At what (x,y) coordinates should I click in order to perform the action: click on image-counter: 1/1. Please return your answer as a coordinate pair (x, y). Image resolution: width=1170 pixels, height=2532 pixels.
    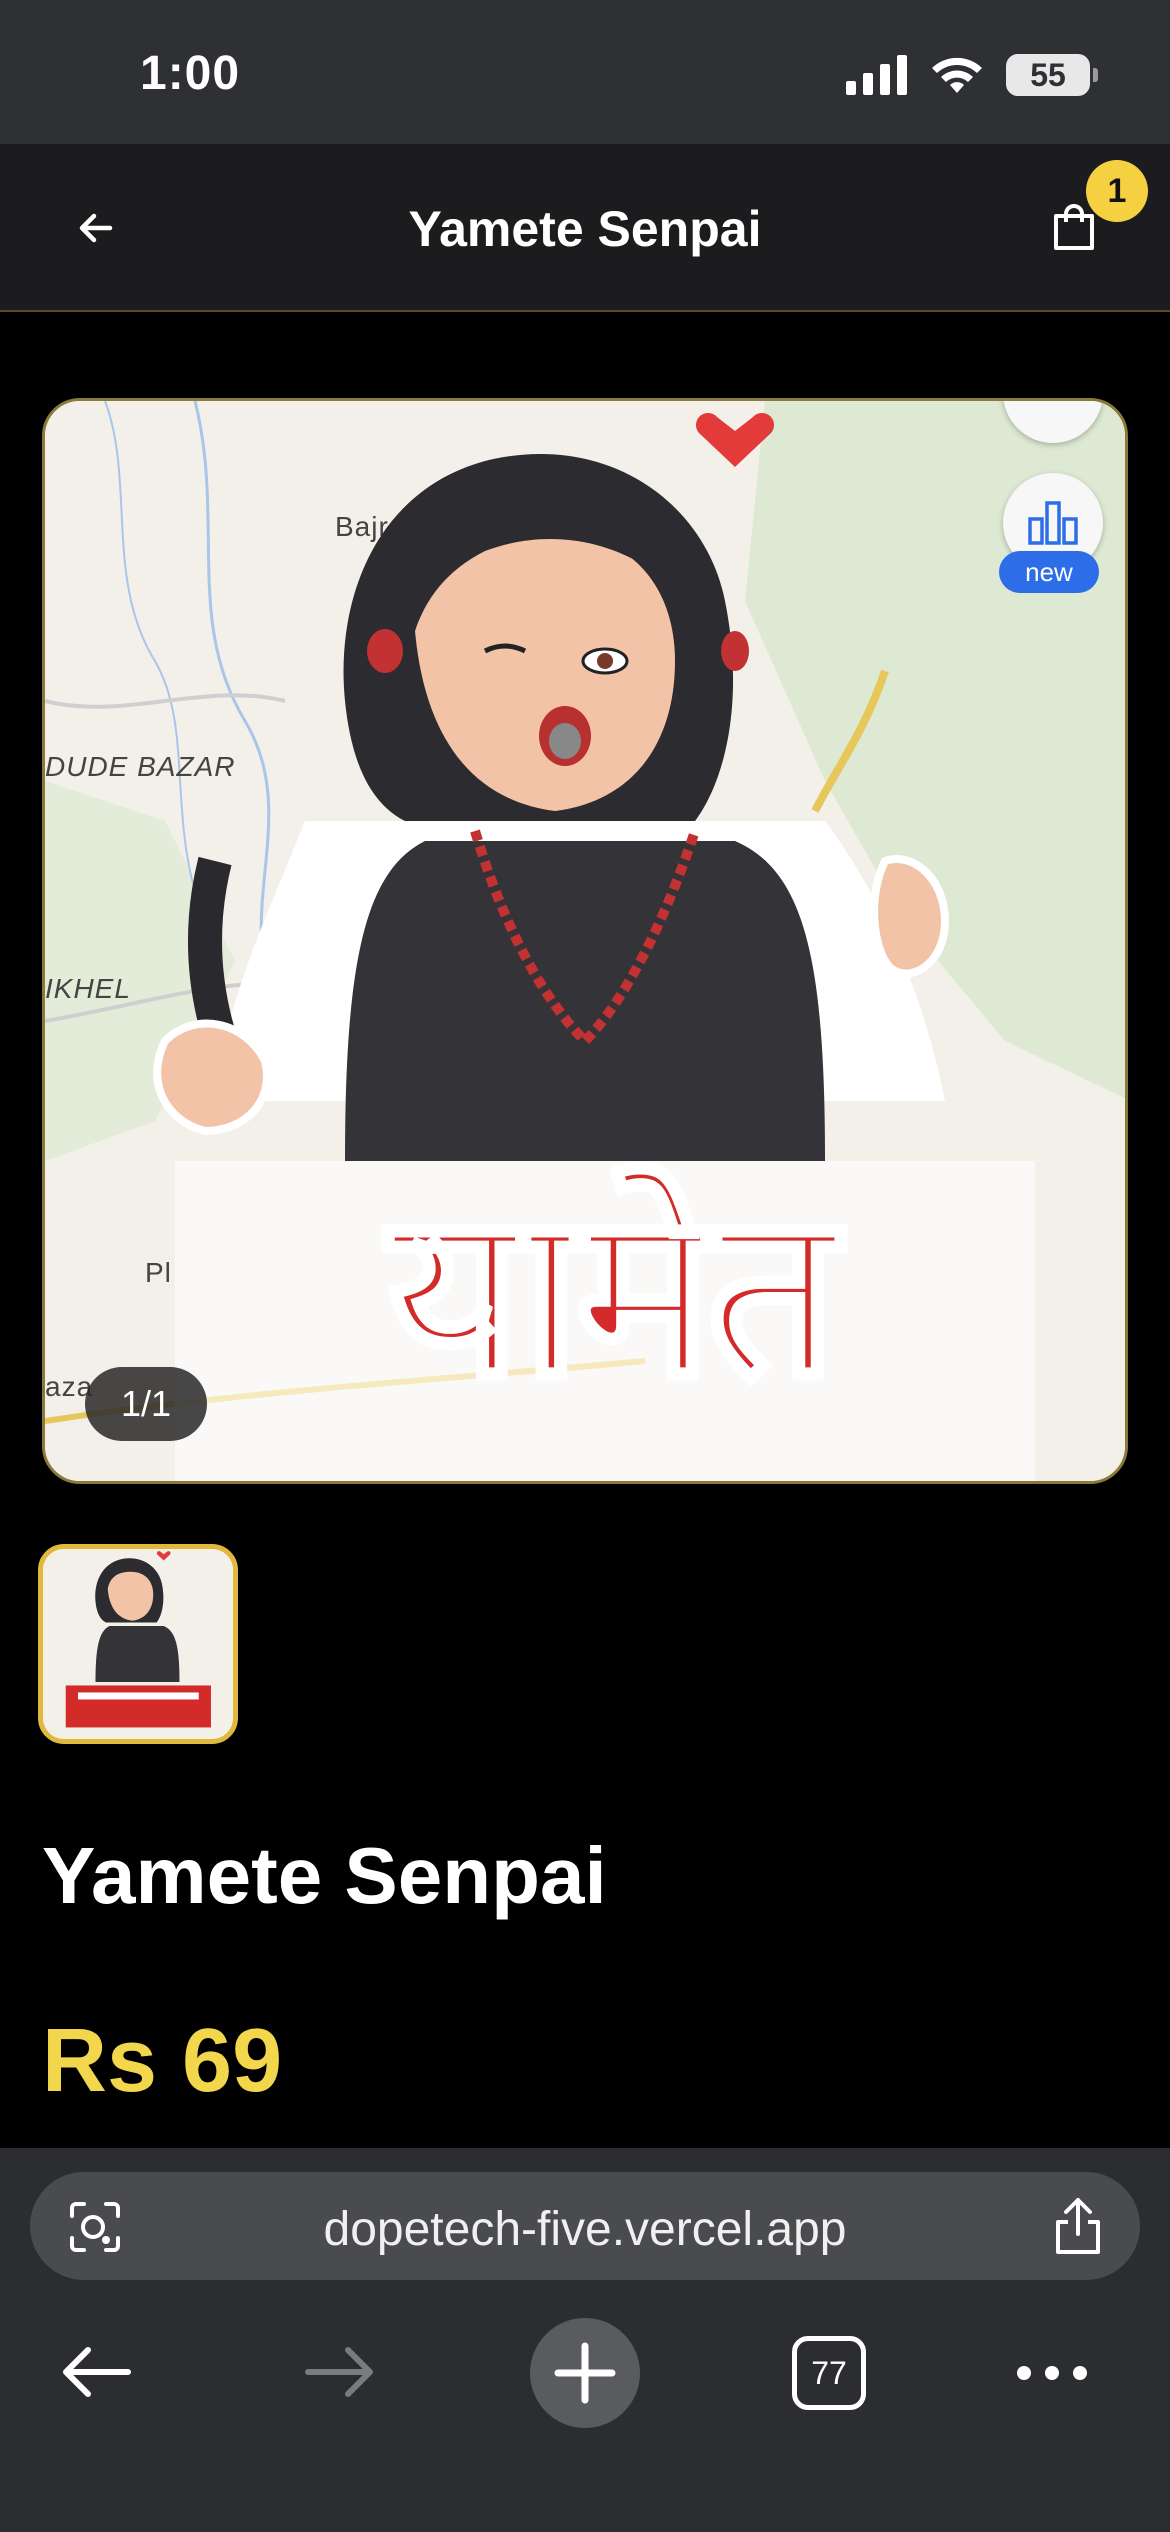
    Looking at the image, I should click on (146, 1404).